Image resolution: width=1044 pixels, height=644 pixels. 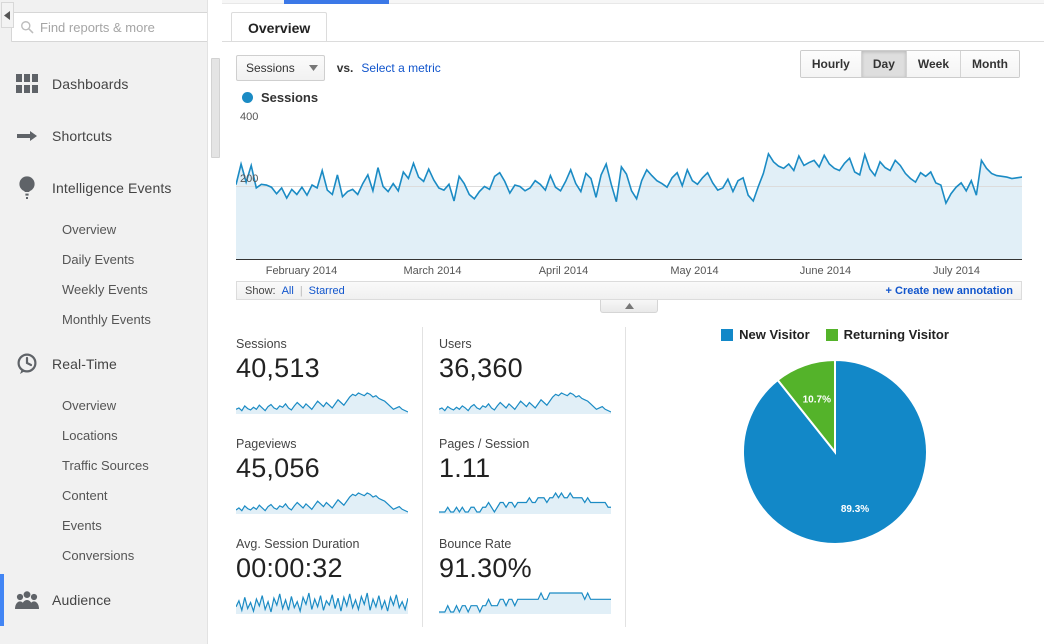 What do you see at coordinates (260, 290) in the screenshot?
I see `annotation-show-label: Show:` at bounding box center [260, 290].